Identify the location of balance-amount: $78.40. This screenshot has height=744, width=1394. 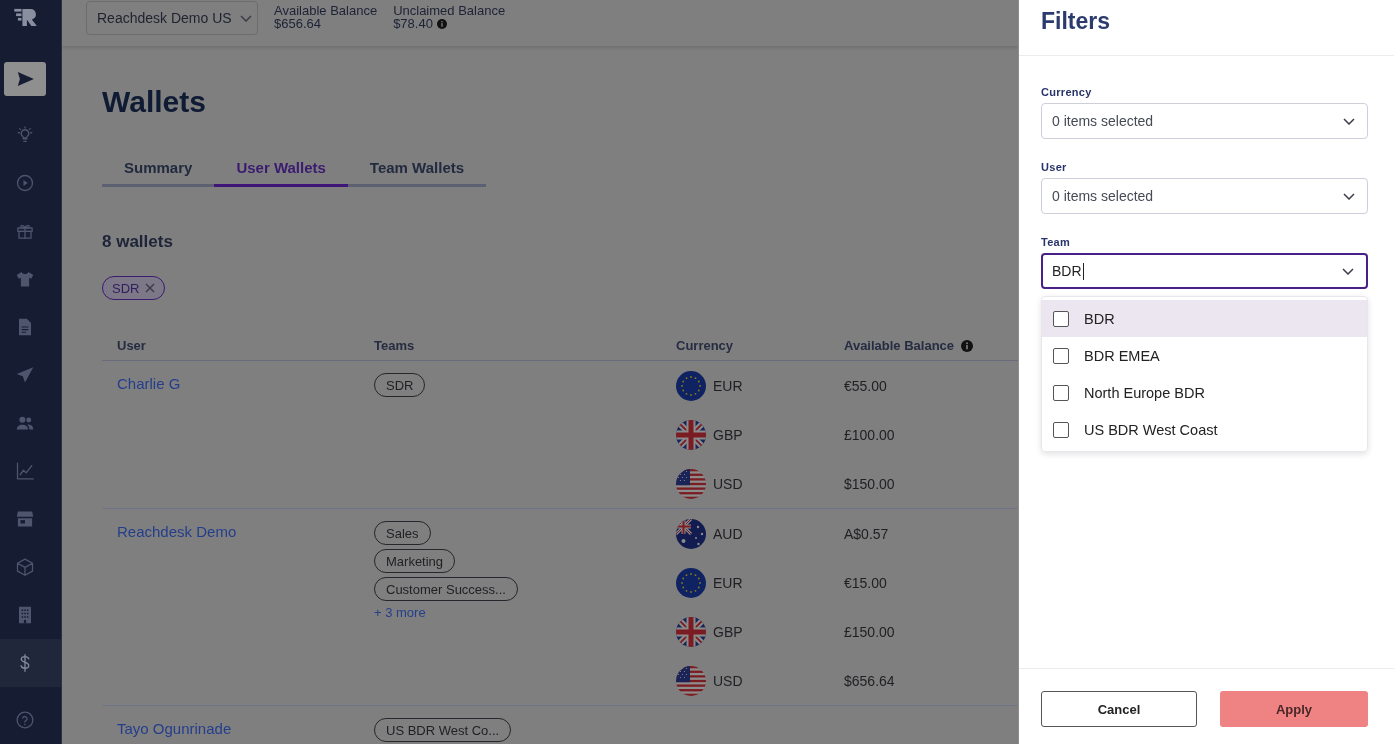
(413, 23).